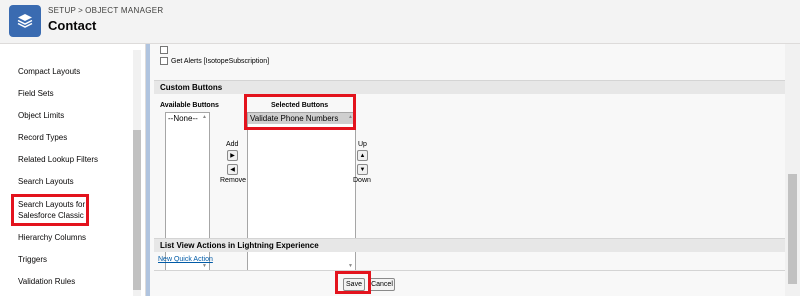 The width and height of the screenshot is (800, 296). What do you see at coordinates (382, 284) in the screenshot?
I see `cancel-button: Cancel` at bounding box center [382, 284].